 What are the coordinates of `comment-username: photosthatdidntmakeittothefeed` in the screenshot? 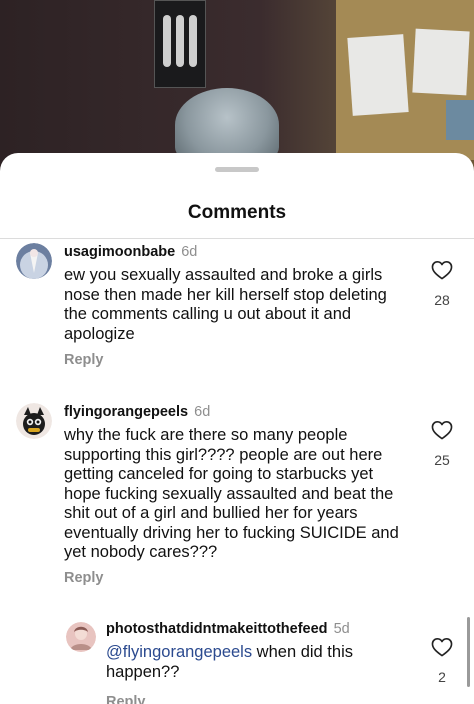 It's located at (217, 629).